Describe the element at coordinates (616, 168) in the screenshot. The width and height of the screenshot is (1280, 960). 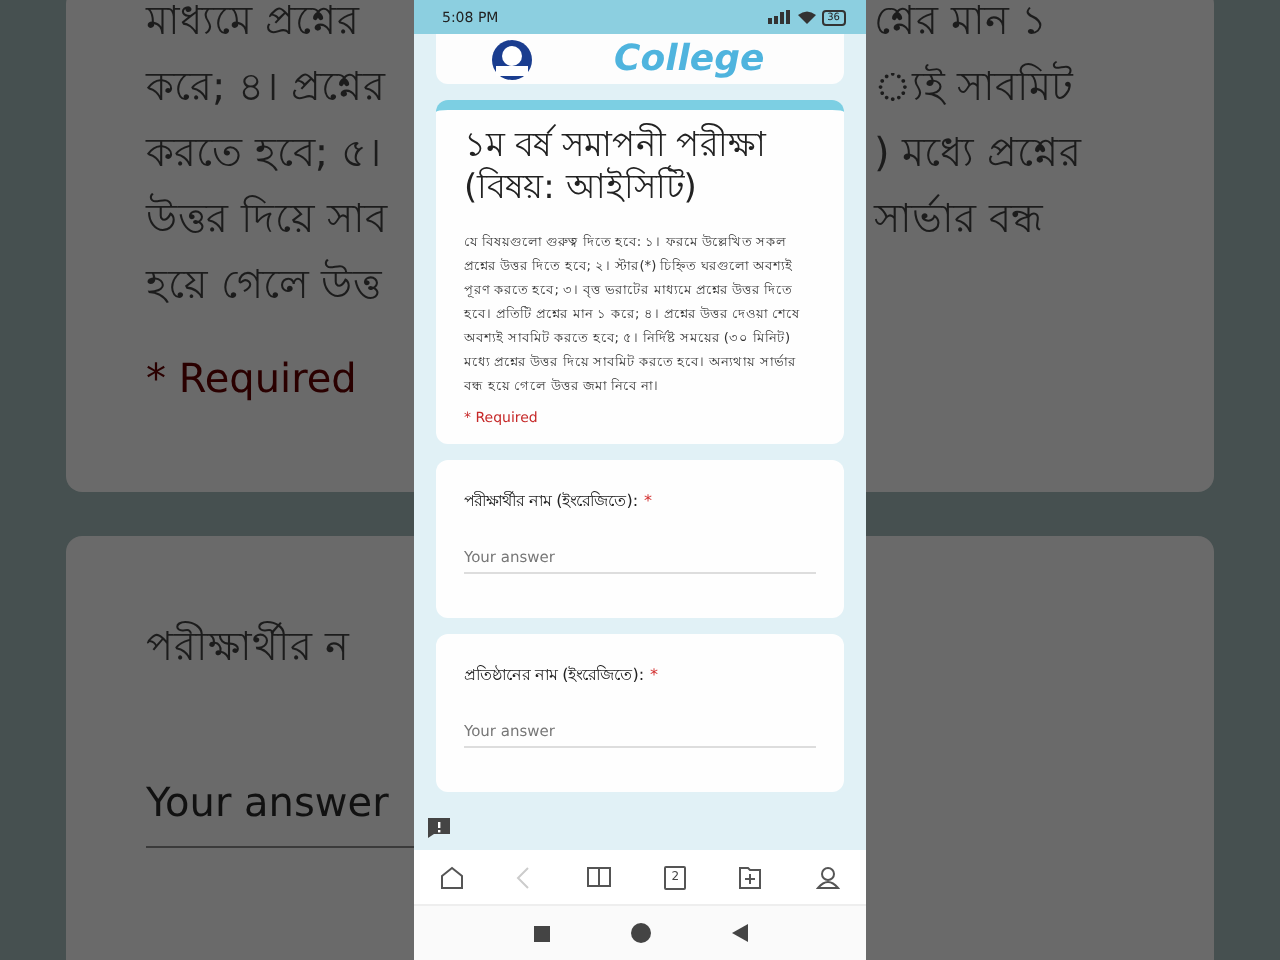
I see `form-title: ১ম বর্ষ সমাপনী পরীক্ষা (বিষয়: আইসিটি)` at that location.